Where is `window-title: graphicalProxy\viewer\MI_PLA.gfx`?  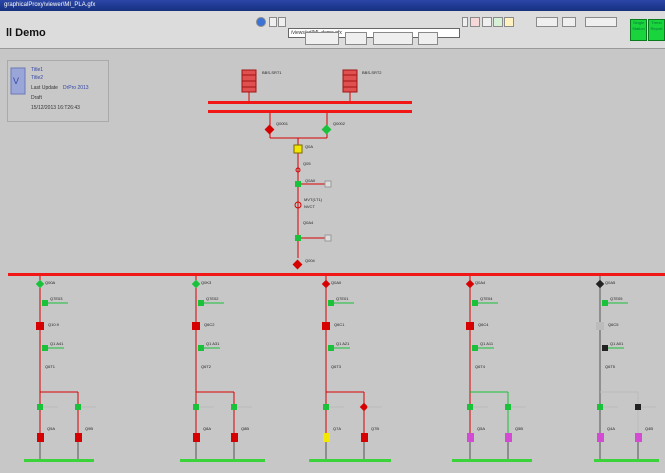
window-title: graphicalProxy\viewer\MI_PLA.gfx is located at coordinates (50, 5).